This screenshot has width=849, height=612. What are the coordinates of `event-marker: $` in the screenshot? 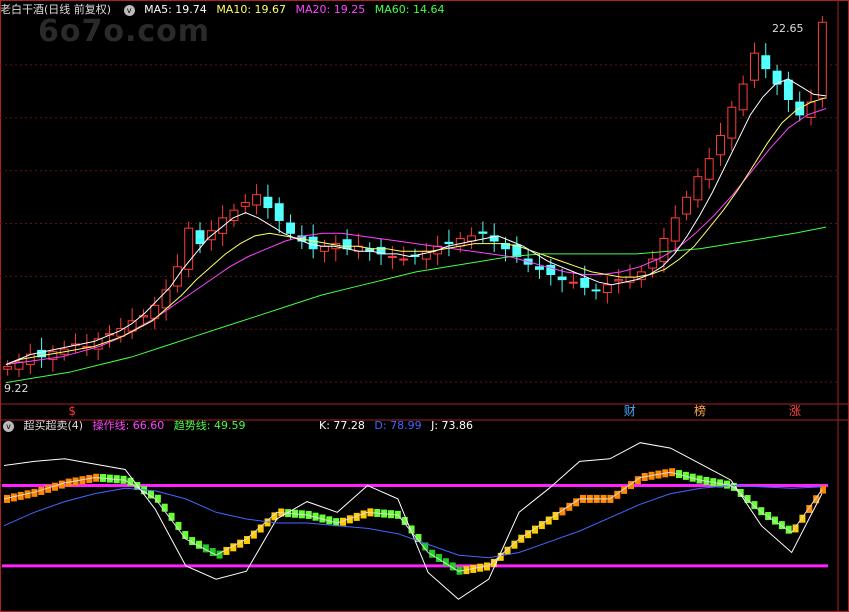 It's located at (72, 411).